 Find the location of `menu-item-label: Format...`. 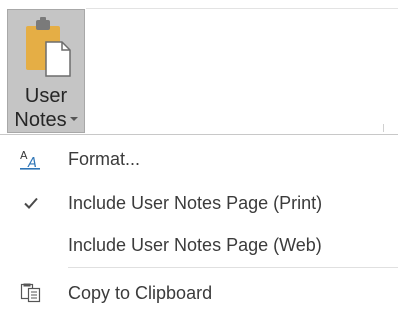

menu-item-label: Format... is located at coordinates (104, 159).